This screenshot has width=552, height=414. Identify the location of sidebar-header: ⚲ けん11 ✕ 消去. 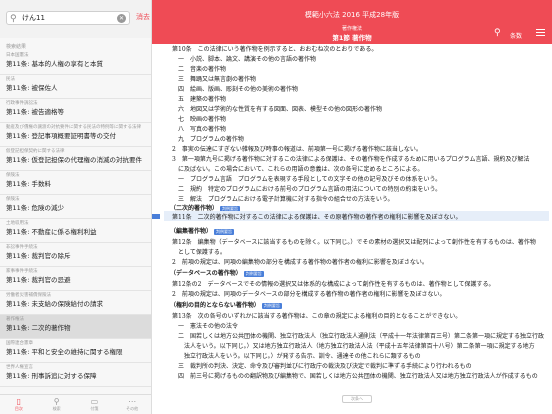
(76, 19).